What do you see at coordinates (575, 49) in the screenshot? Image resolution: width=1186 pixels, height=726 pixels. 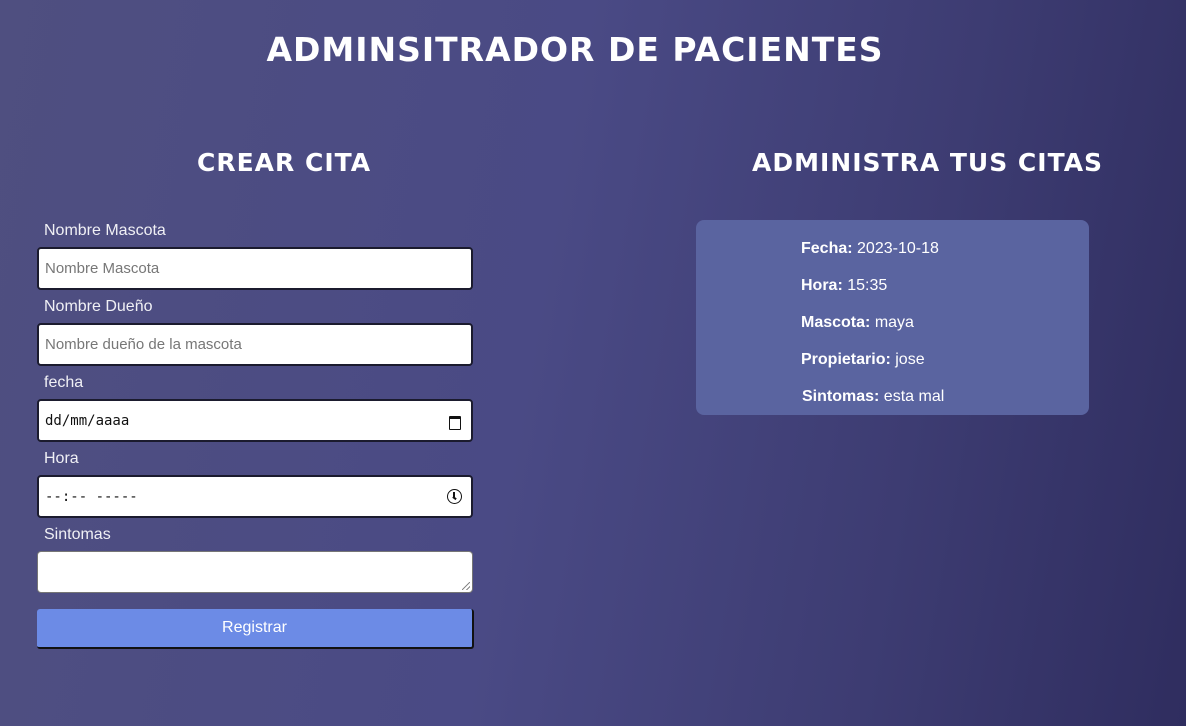 I see `page-title: ADMINSITRADOR DE PACIENTES` at bounding box center [575, 49].